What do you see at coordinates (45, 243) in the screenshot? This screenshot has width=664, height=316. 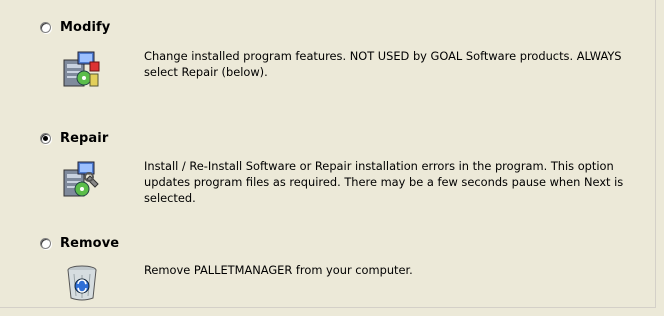 I see `remove-radio` at bounding box center [45, 243].